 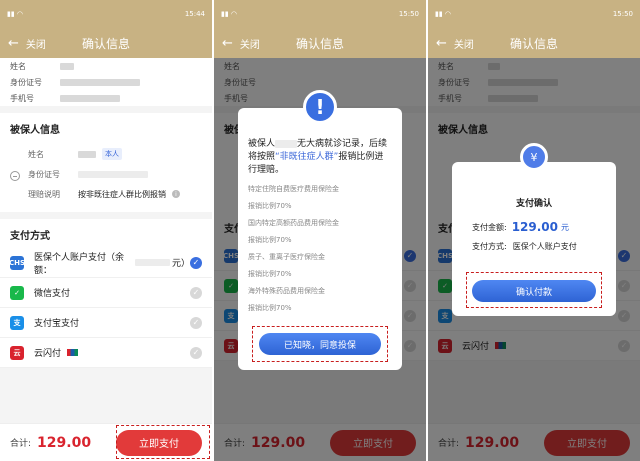 I want to click on info-icon: i, so click(x=176, y=194).